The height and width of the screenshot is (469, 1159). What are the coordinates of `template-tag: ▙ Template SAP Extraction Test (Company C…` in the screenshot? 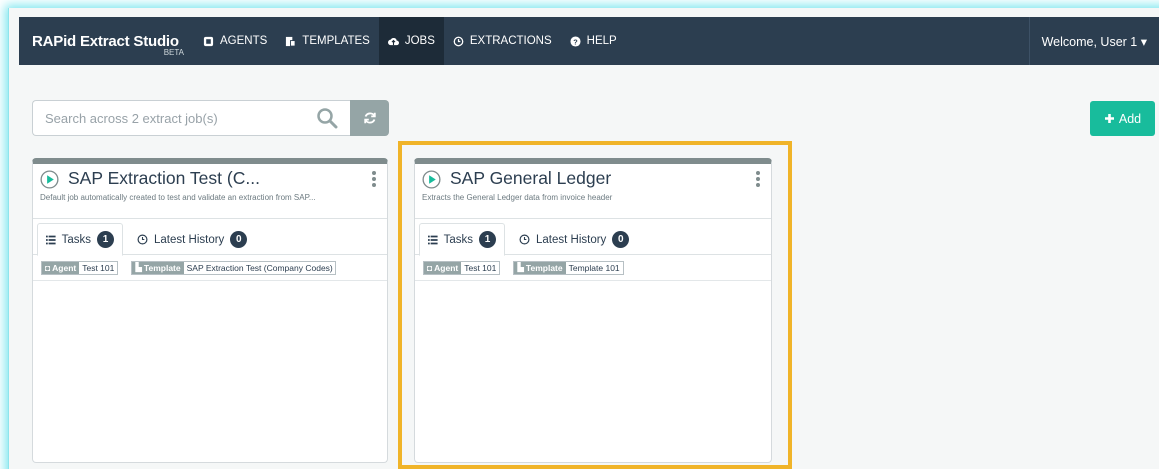 It's located at (234, 267).